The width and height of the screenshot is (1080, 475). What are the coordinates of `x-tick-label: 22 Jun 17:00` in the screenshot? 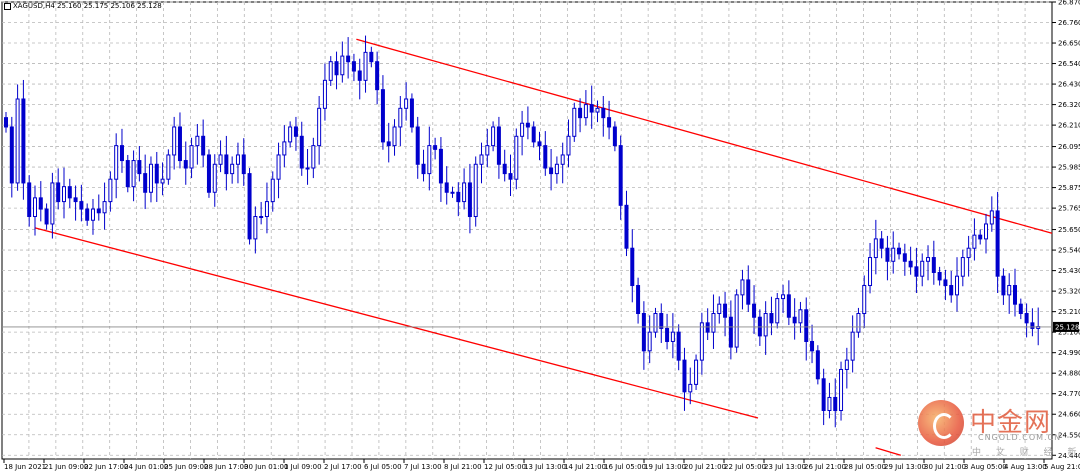 It's located at (106, 467).